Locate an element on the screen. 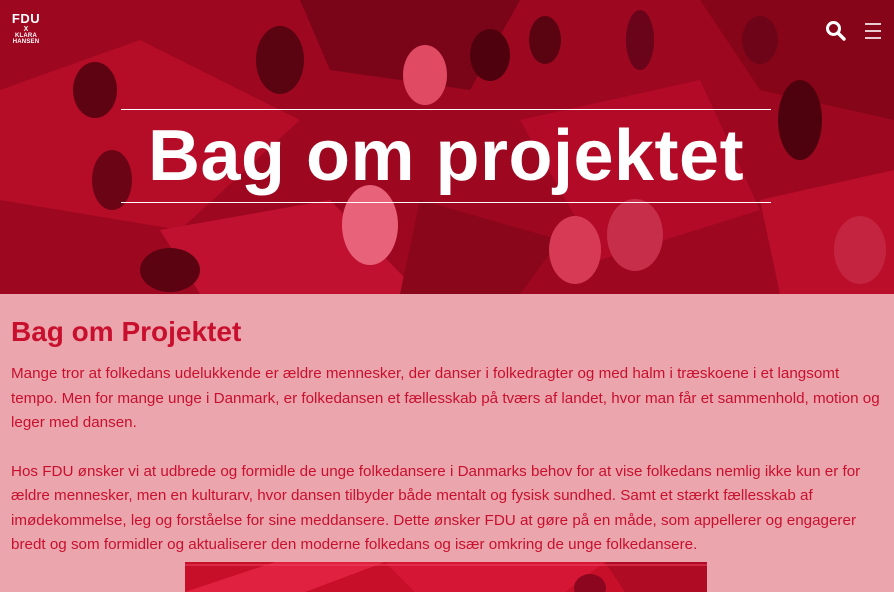 The width and height of the screenshot is (894, 592). hero-title: Bag om projektet is located at coordinates (446, 156).